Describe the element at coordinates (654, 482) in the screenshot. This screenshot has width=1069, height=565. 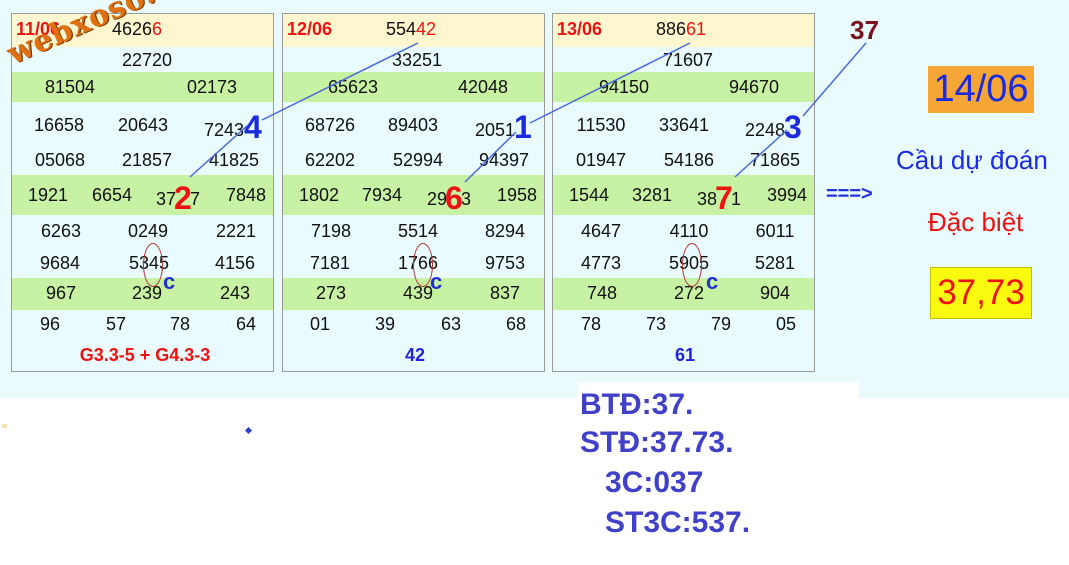
I see `note-3c: 3C:037` at that location.